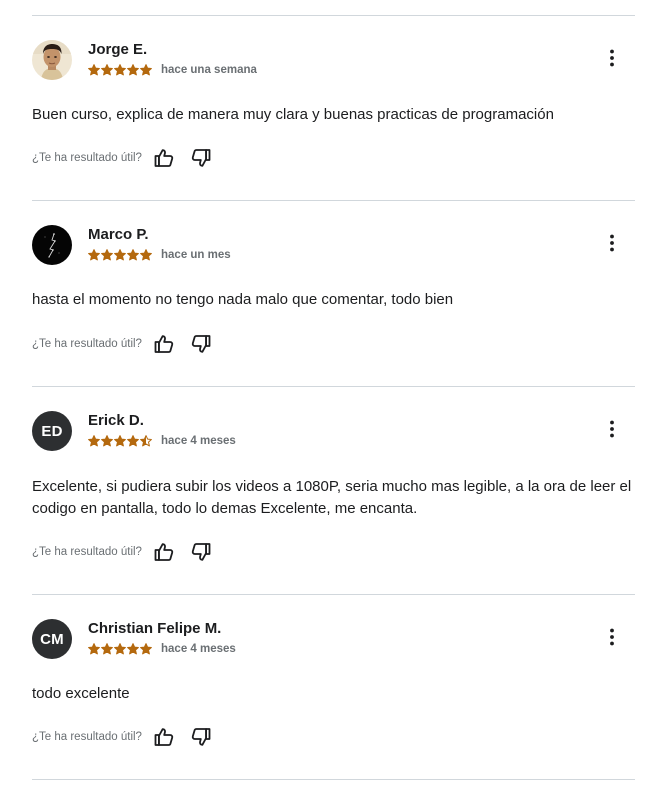 Image resolution: width=649 pixels, height=804 pixels. Describe the element at coordinates (52, 431) in the screenshot. I see `avatar: ED` at that location.